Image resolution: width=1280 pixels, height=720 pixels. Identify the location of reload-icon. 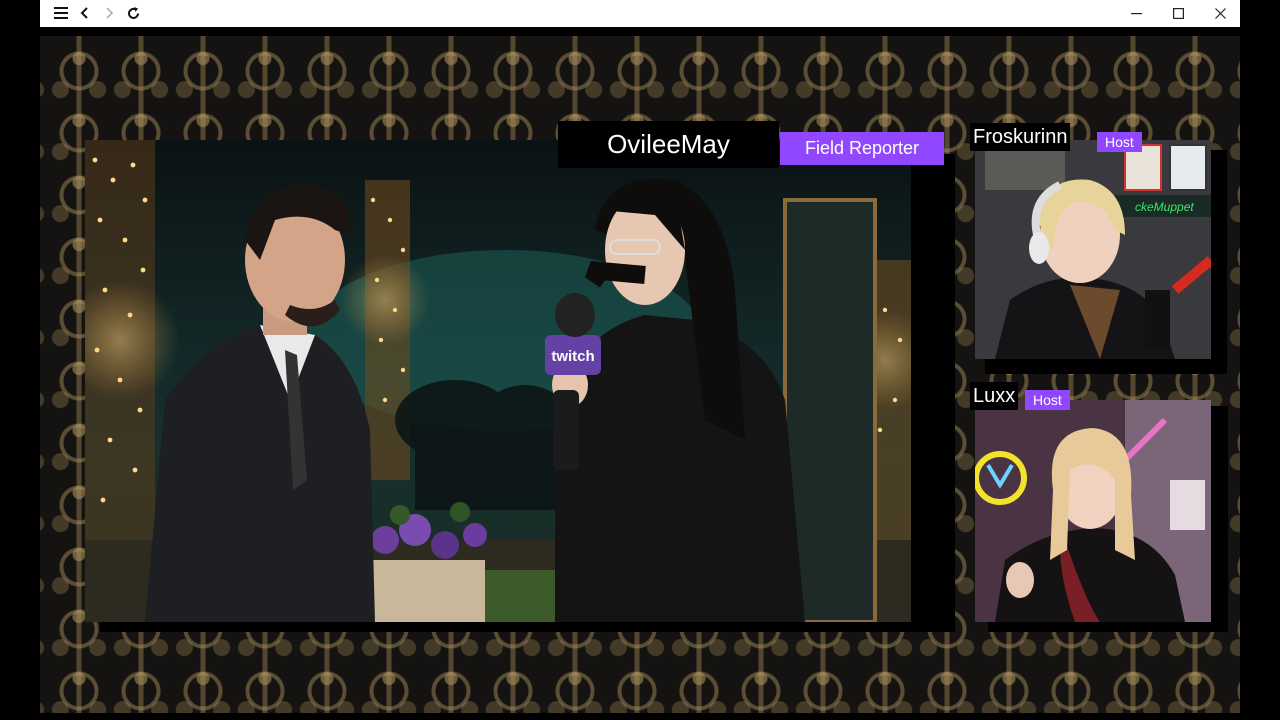
(133, 13).